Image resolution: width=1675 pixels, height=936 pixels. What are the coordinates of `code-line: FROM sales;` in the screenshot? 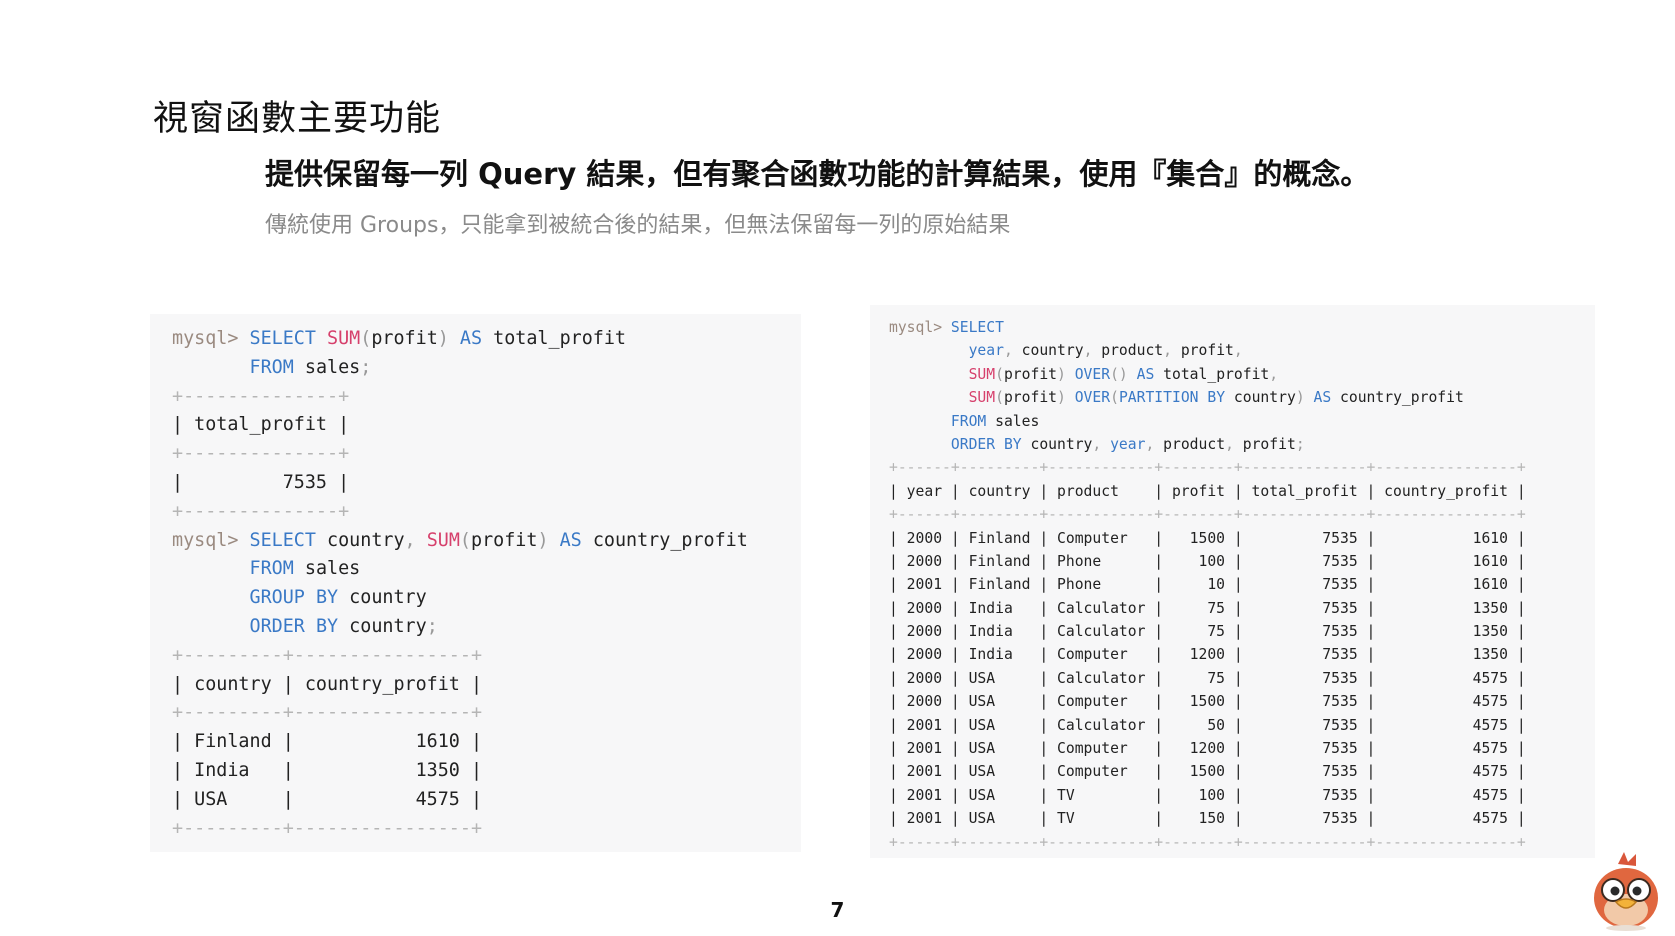 It's located at (486, 368).